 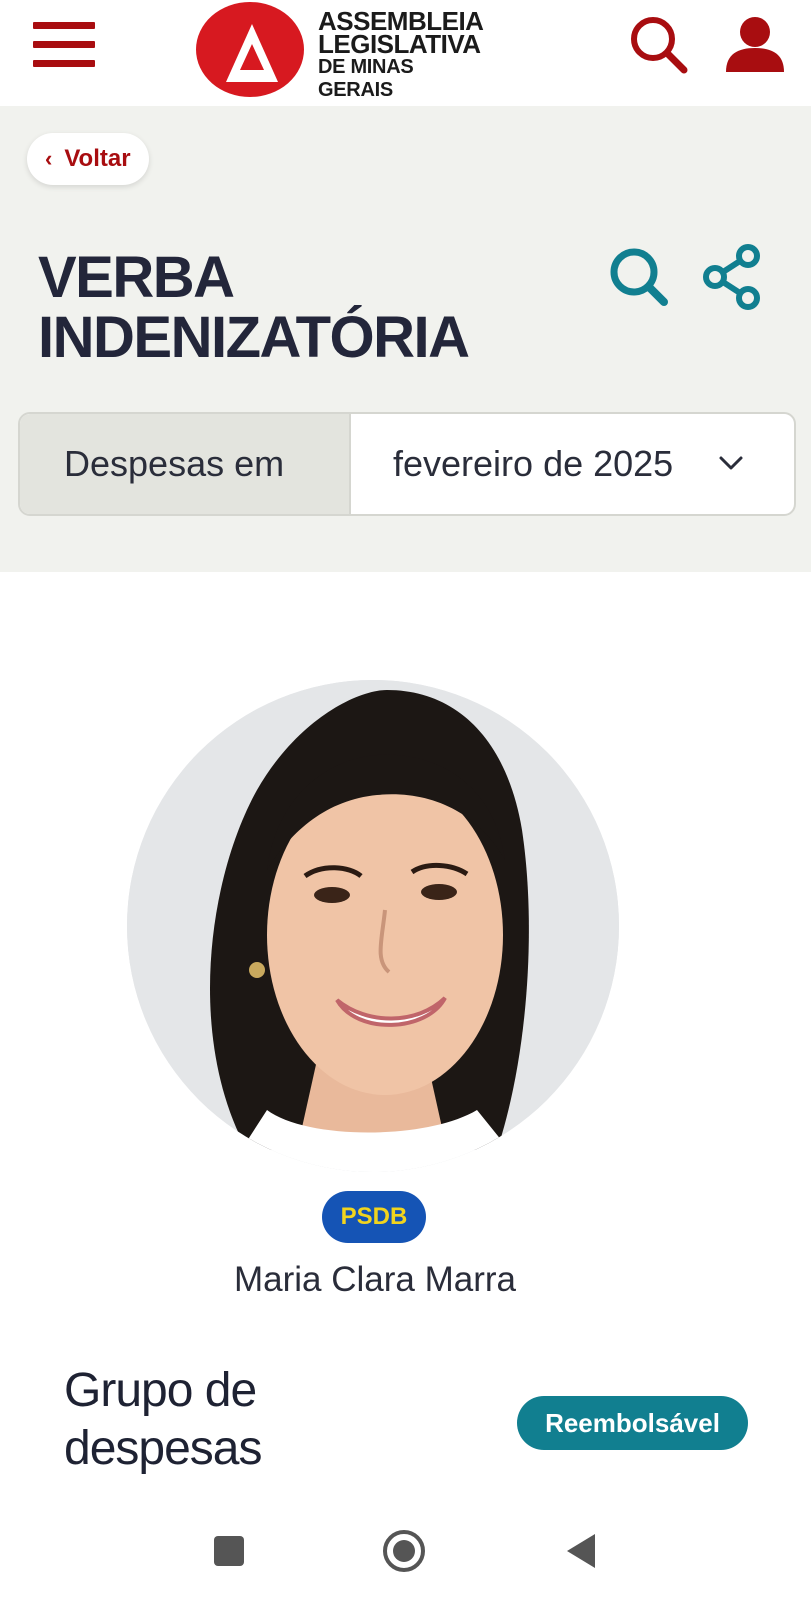 I want to click on logo-mark-icon, so click(x=250, y=49).